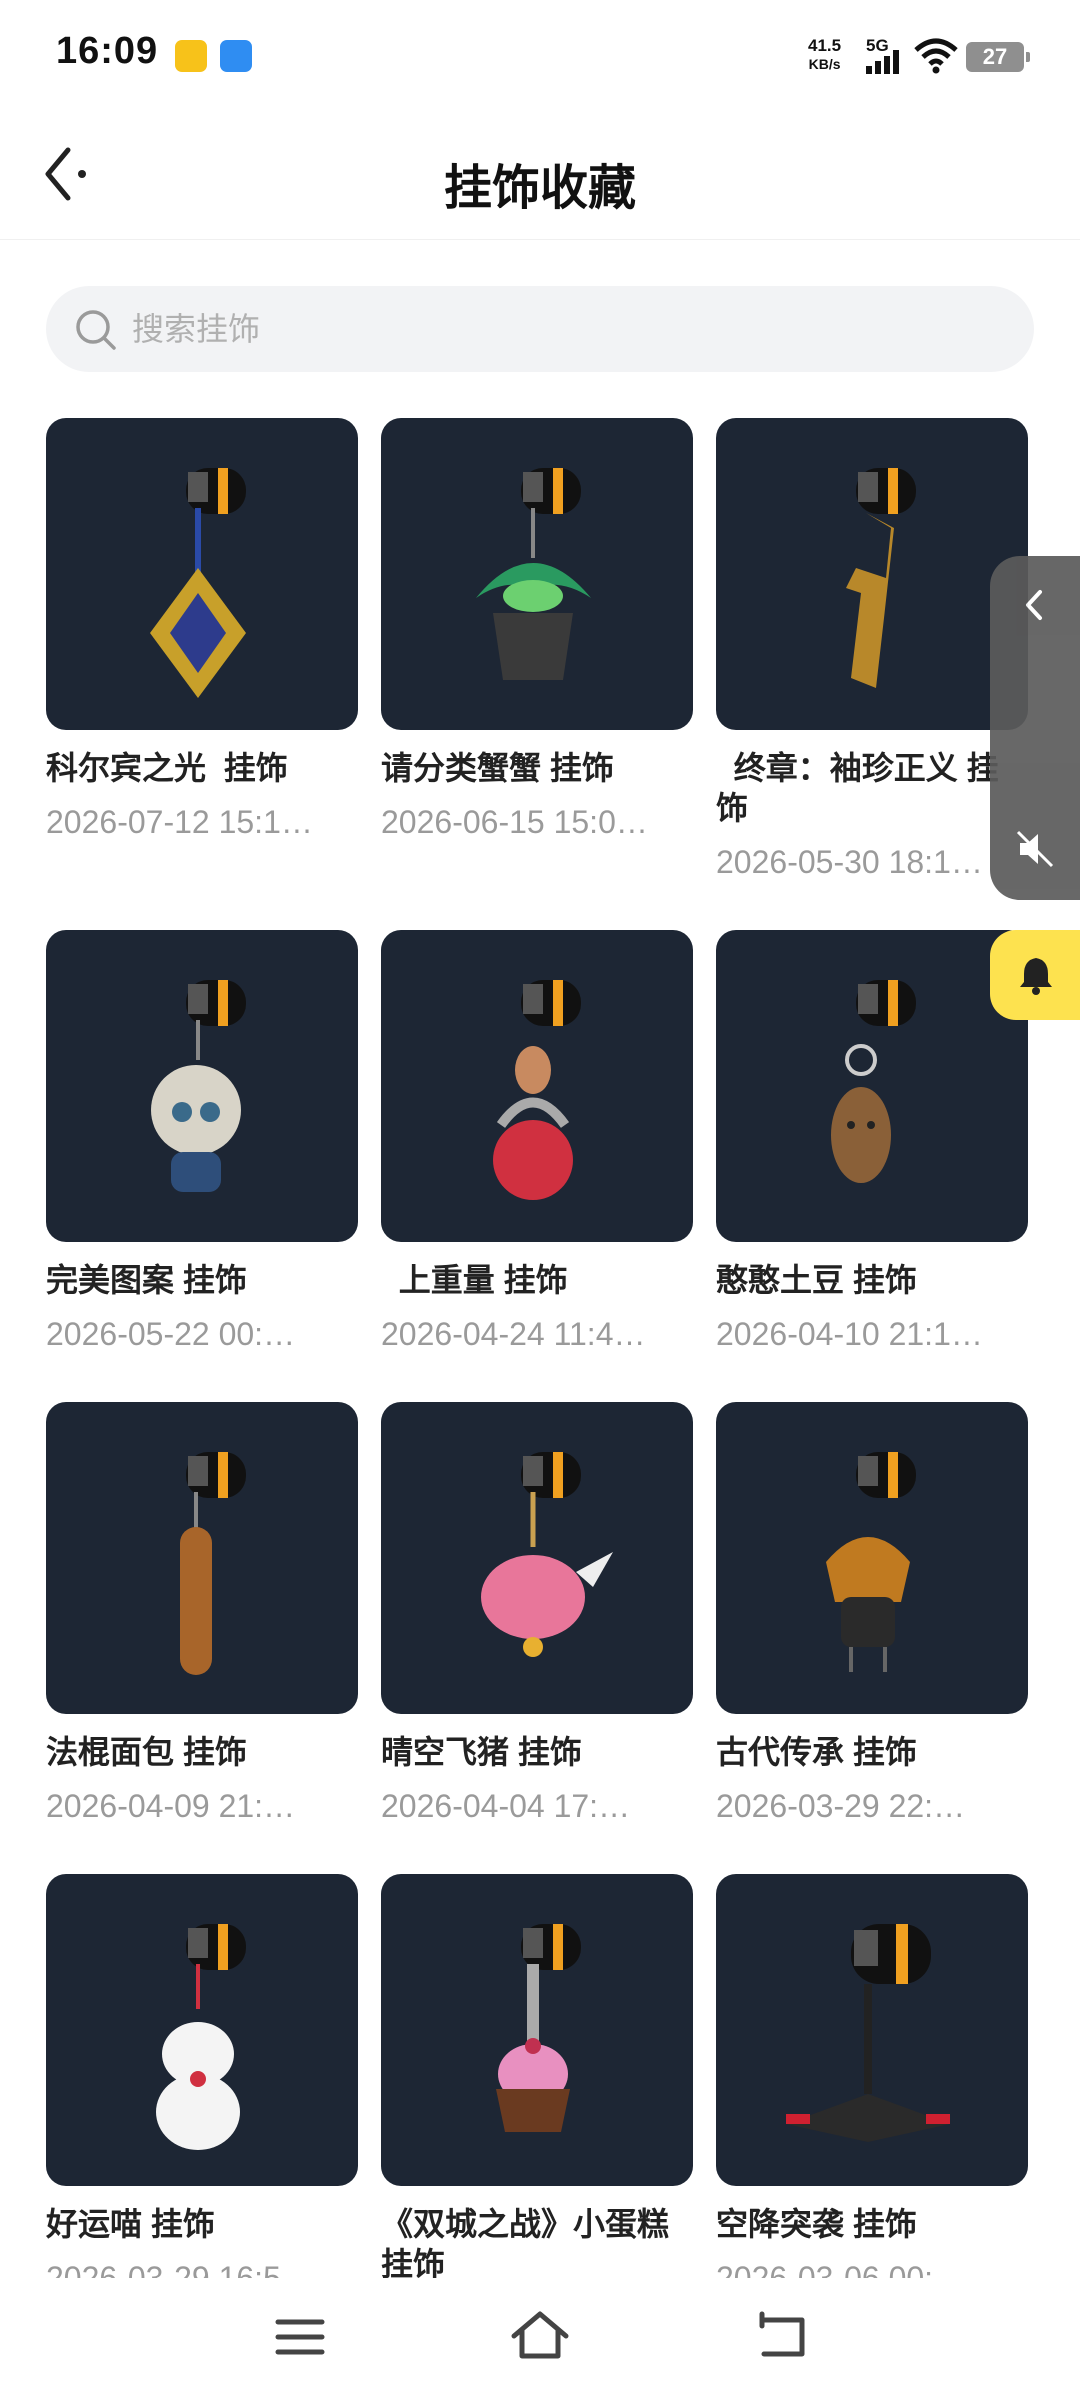 The height and width of the screenshot is (2400, 1080). I want to click on network-speed: 41.5 KB/s, so click(824, 55).